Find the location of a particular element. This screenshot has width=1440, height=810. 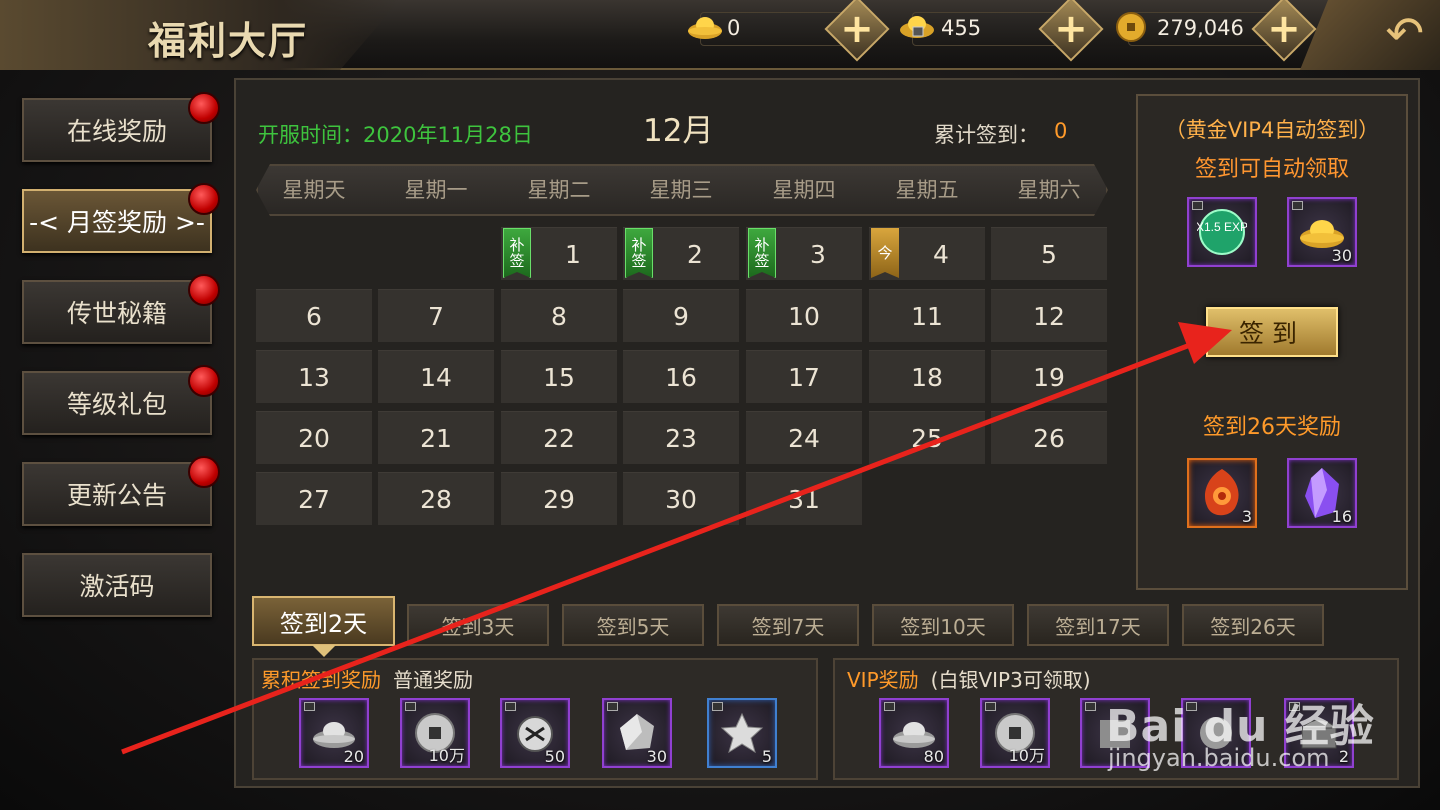

tab-day17: 签到17天 is located at coordinates (1098, 625).